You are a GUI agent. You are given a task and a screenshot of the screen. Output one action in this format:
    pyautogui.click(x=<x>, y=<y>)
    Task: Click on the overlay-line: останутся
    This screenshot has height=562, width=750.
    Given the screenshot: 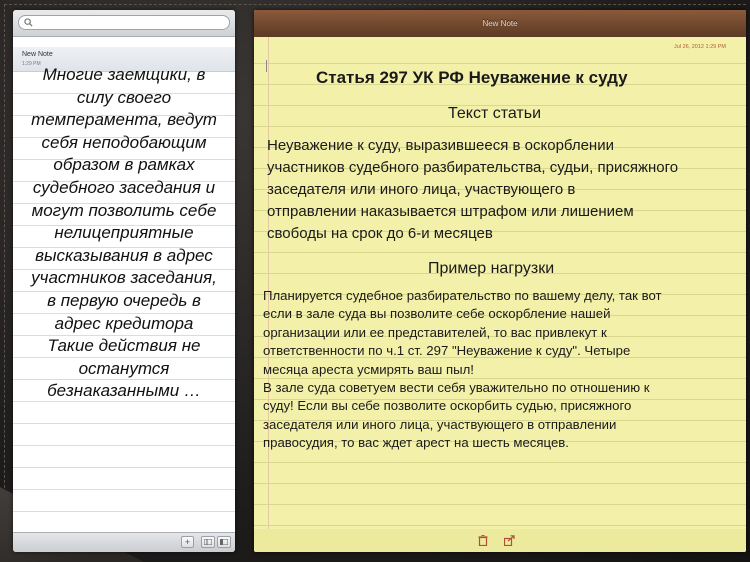 What is the action you would take?
    pyautogui.click(x=124, y=368)
    